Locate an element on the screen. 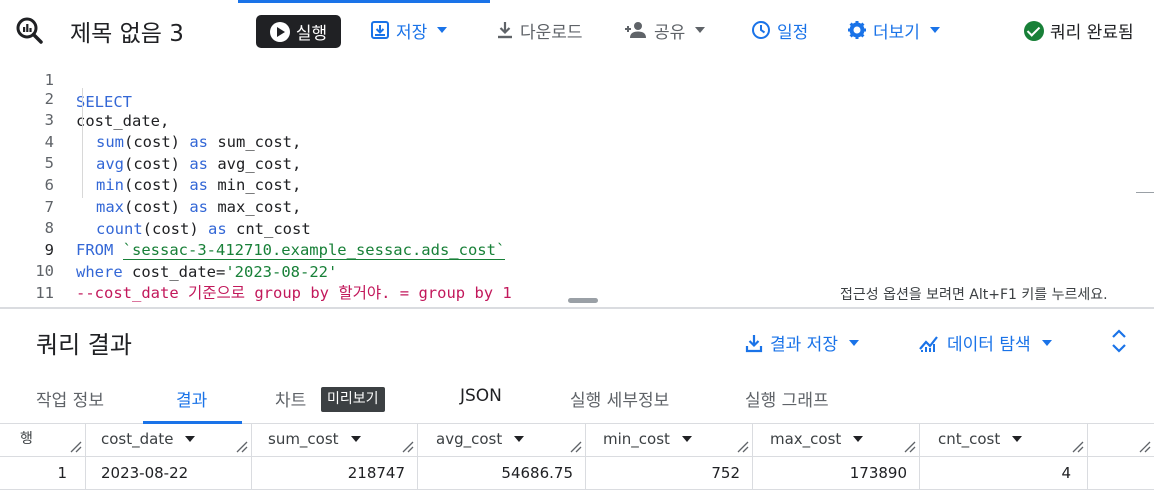 This screenshot has height=504, width=1154. panel-resize-handle is located at coordinates (583, 300).